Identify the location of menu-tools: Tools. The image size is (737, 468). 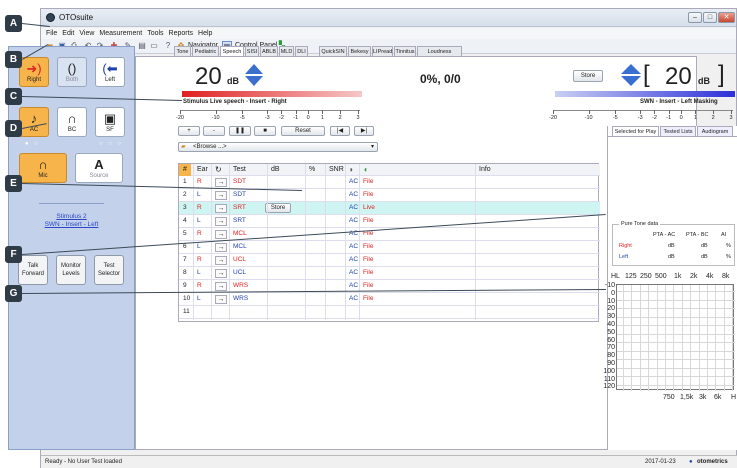
(155, 33).